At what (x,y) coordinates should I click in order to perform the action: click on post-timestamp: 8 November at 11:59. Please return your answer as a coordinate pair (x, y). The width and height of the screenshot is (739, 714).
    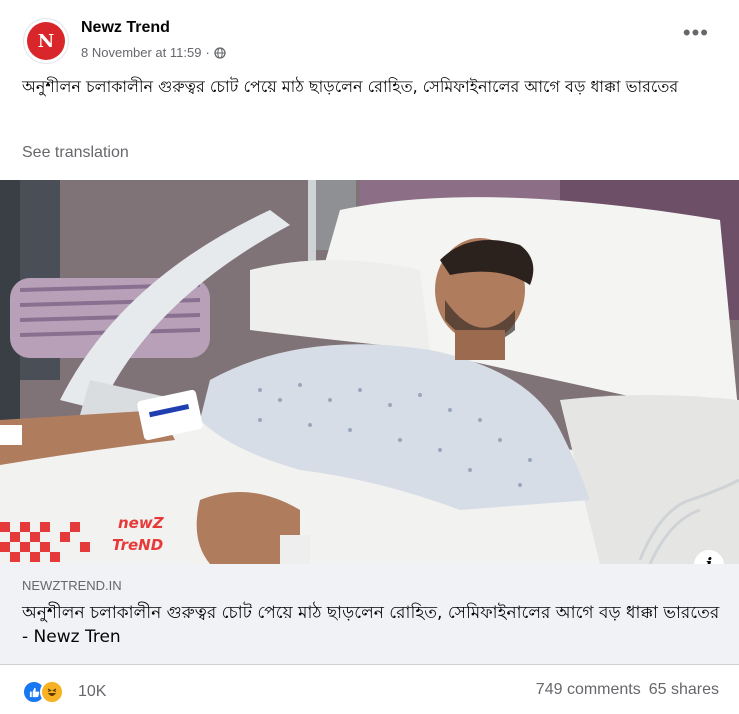
    Looking at the image, I should click on (141, 52).